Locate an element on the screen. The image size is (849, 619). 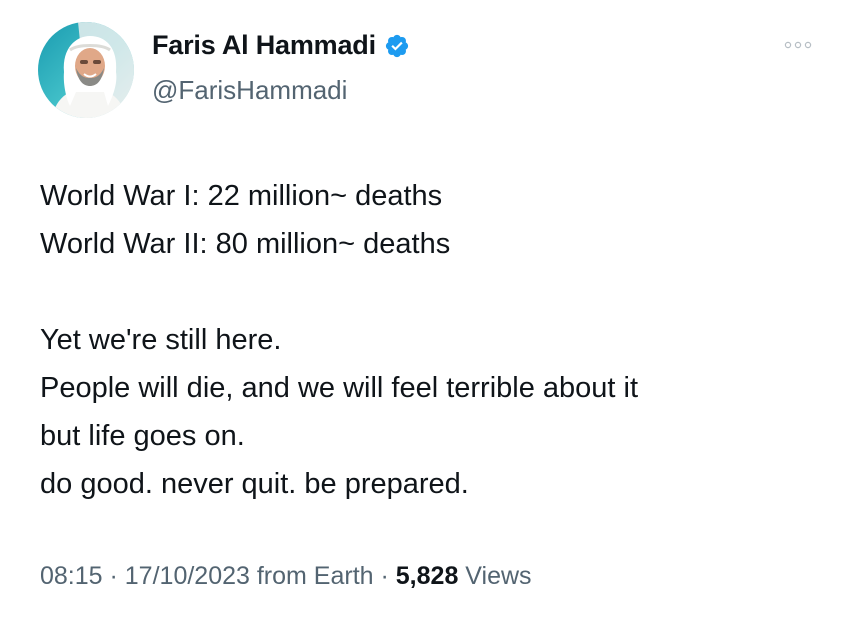
author-name-row: Faris Al Hammadi is located at coordinates (281, 45).